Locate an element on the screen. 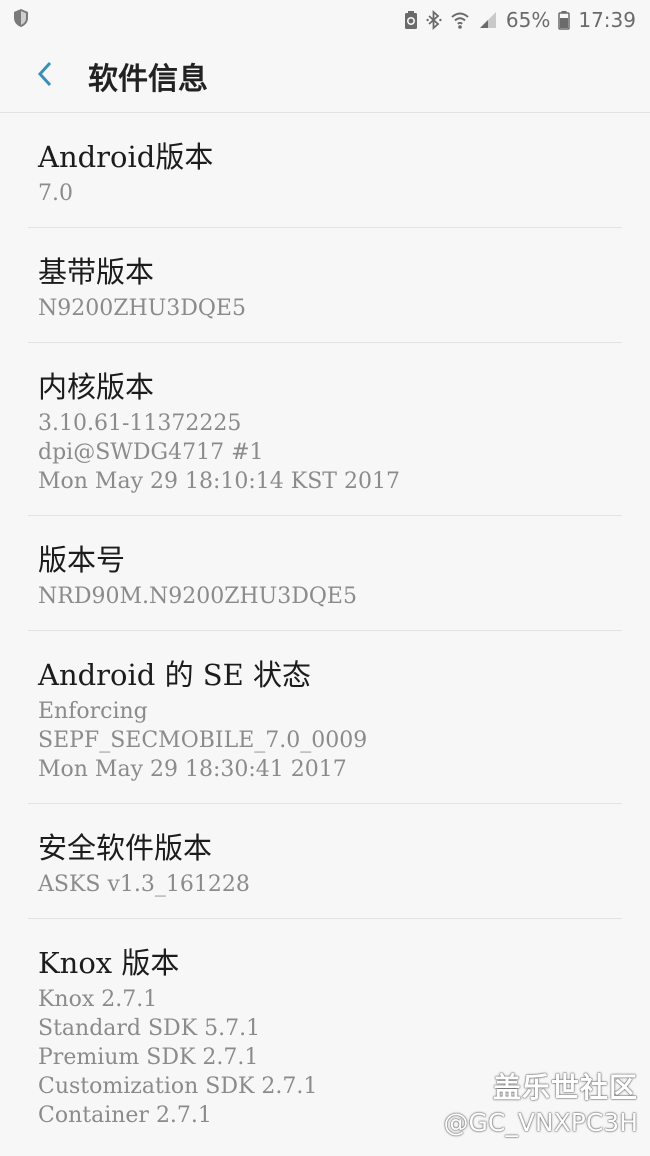  chevron-left-icon is located at coordinates (45, 76).